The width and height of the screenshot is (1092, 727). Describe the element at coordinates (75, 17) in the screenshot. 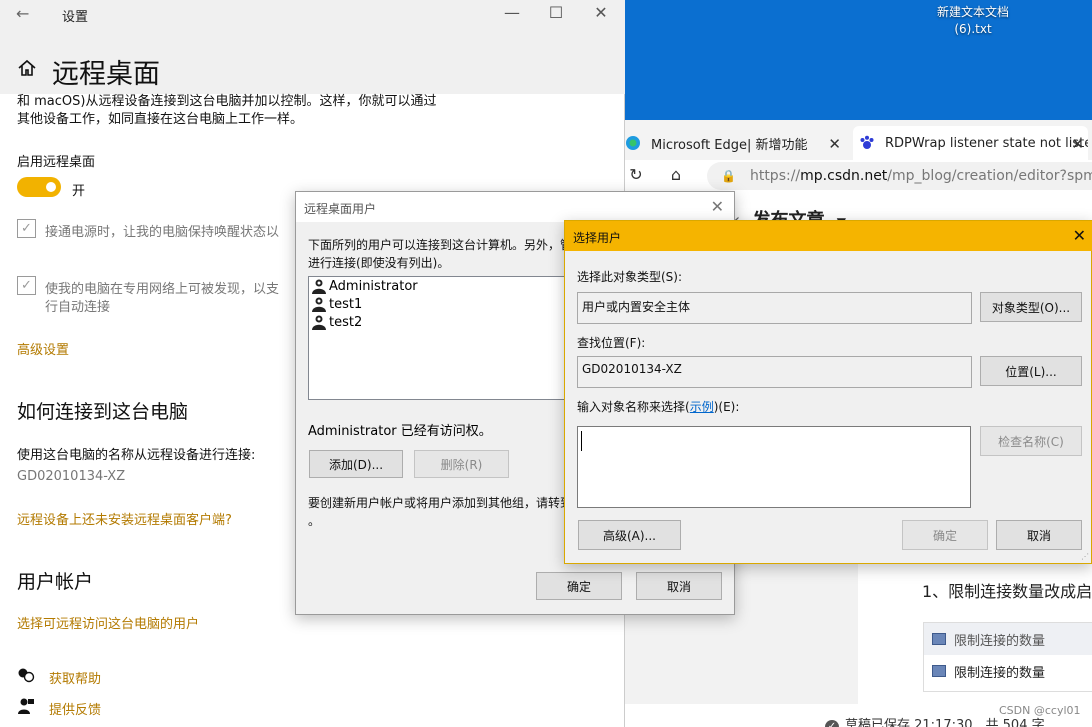

I see `window-title: 设置` at that location.